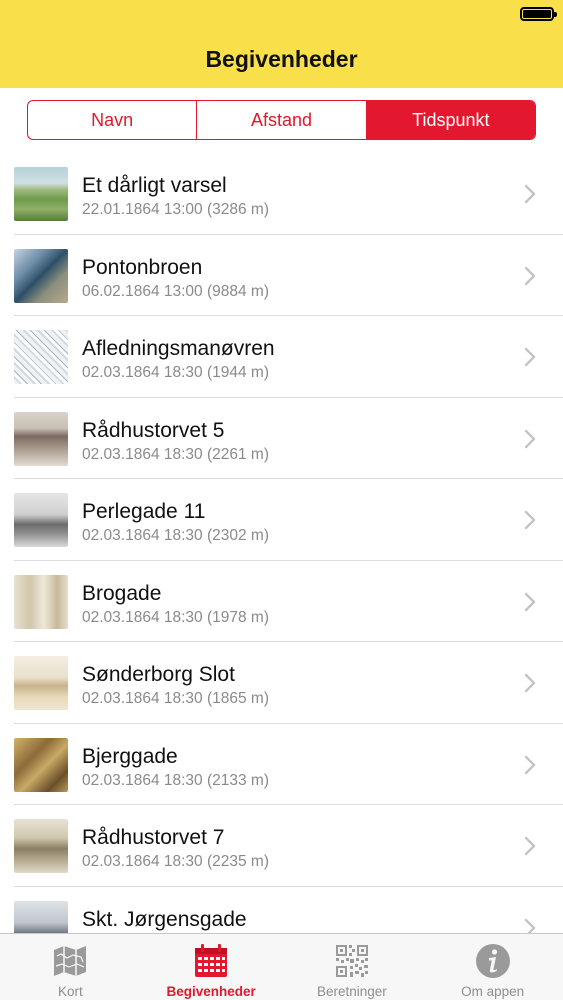 The width and height of the screenshot is (563, 1000). I want to click on list-item: Perlegade 11 02.03.1864 18:30 (2302 m), so click(281, 520).